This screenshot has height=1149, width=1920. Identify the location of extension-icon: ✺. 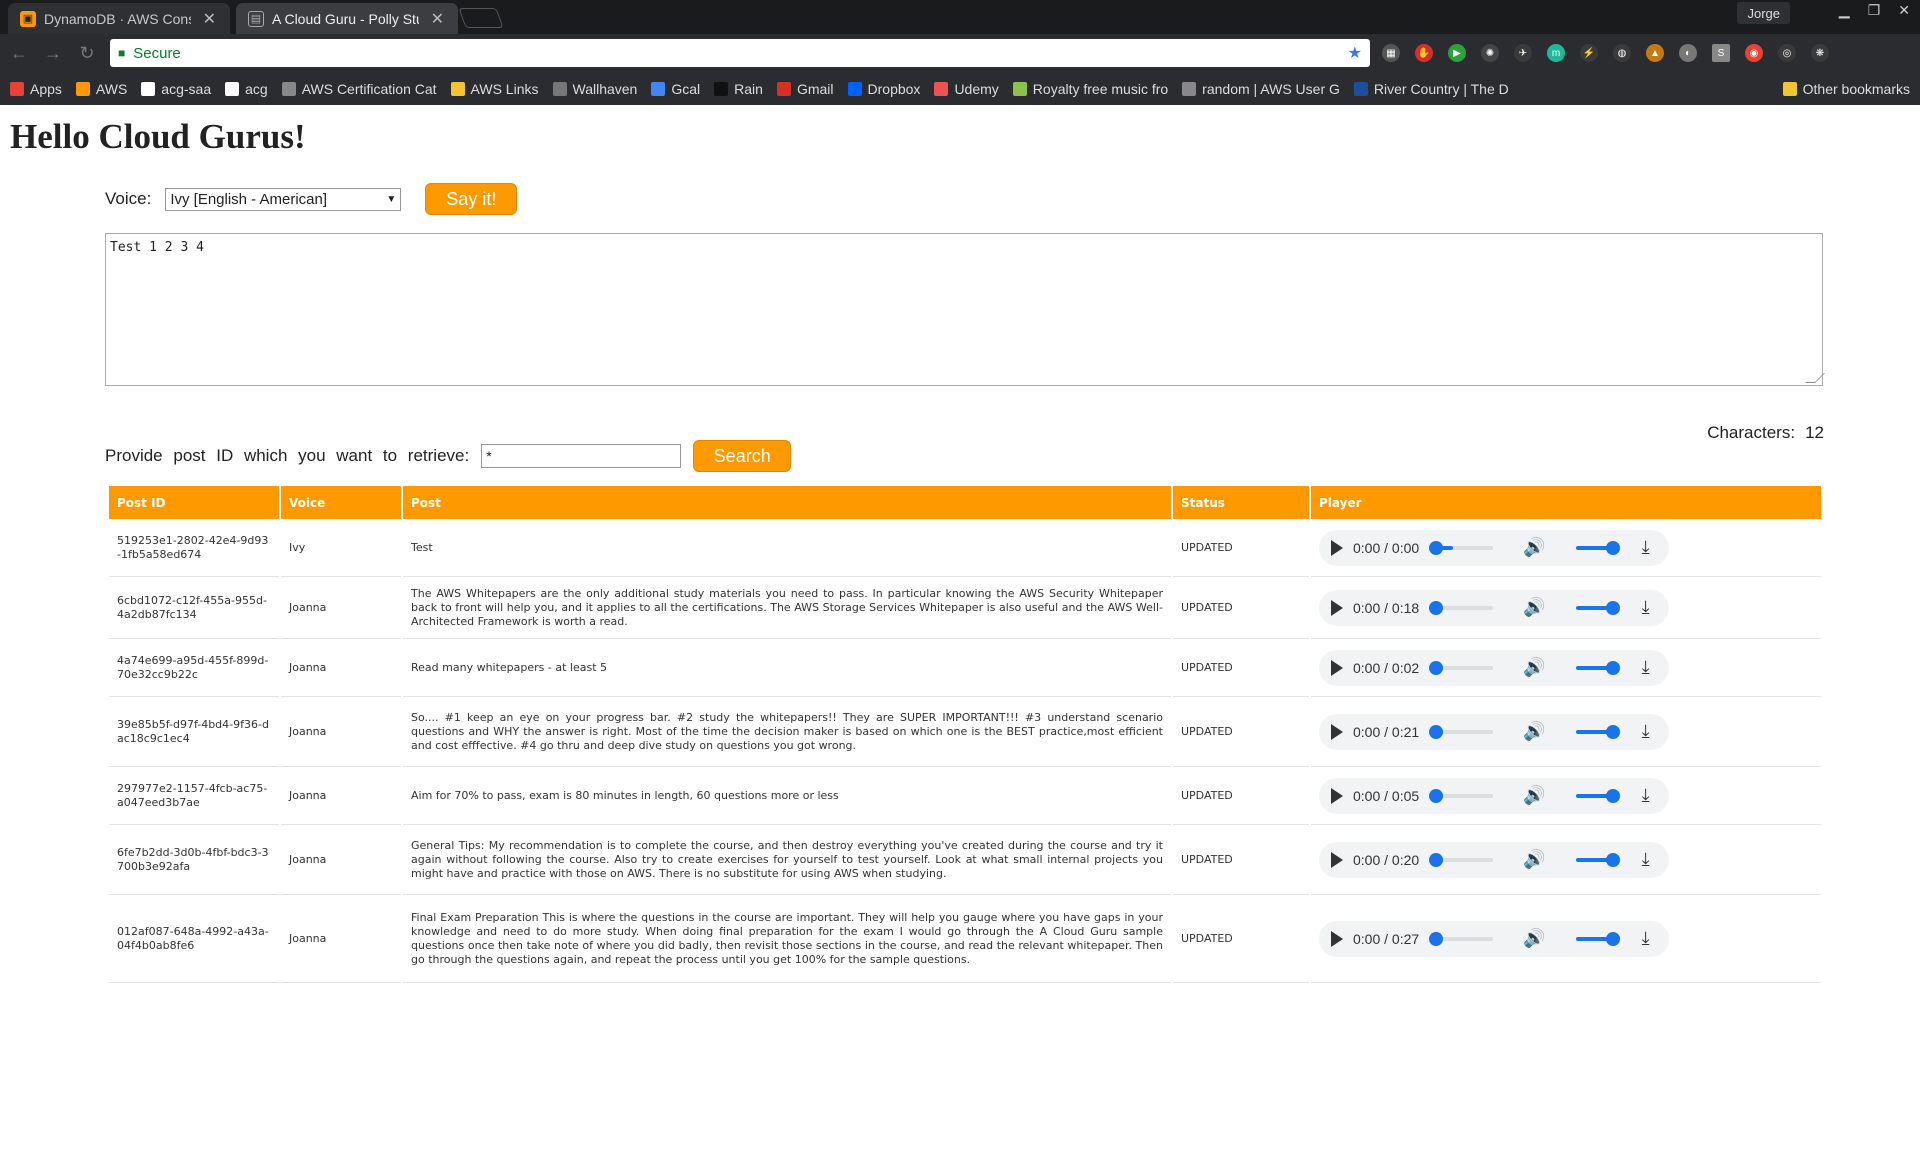
(1490, 53).